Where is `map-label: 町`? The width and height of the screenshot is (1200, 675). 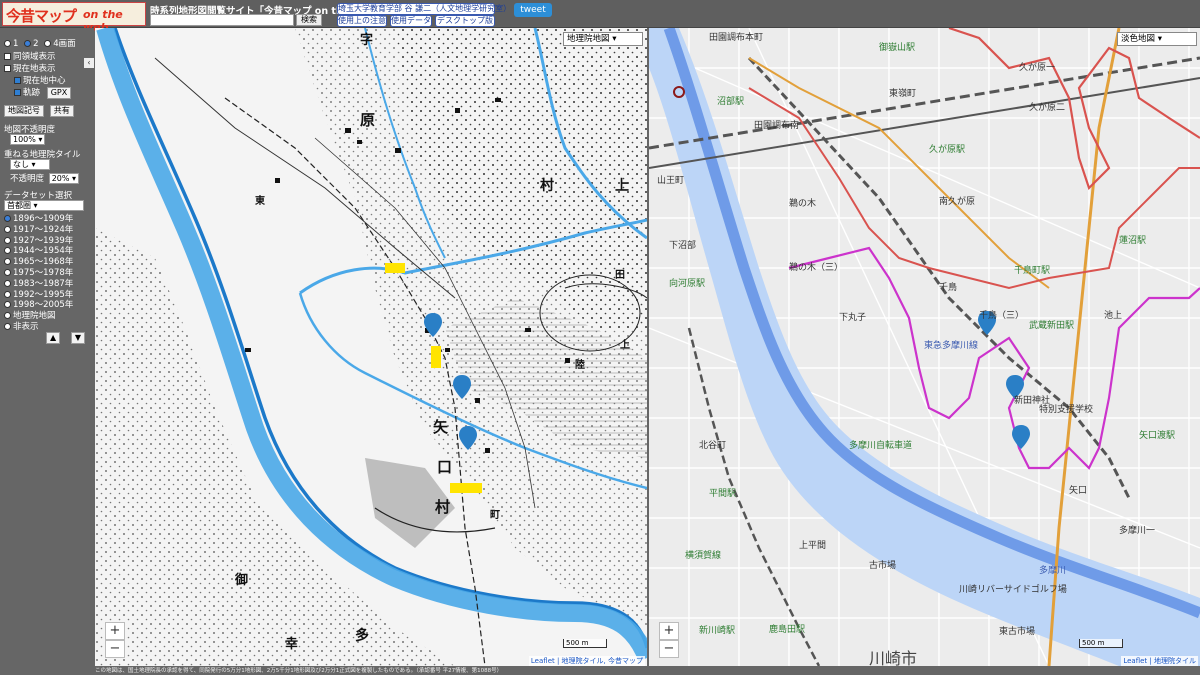
map-label: 町 is located at coordinates (495, 515).